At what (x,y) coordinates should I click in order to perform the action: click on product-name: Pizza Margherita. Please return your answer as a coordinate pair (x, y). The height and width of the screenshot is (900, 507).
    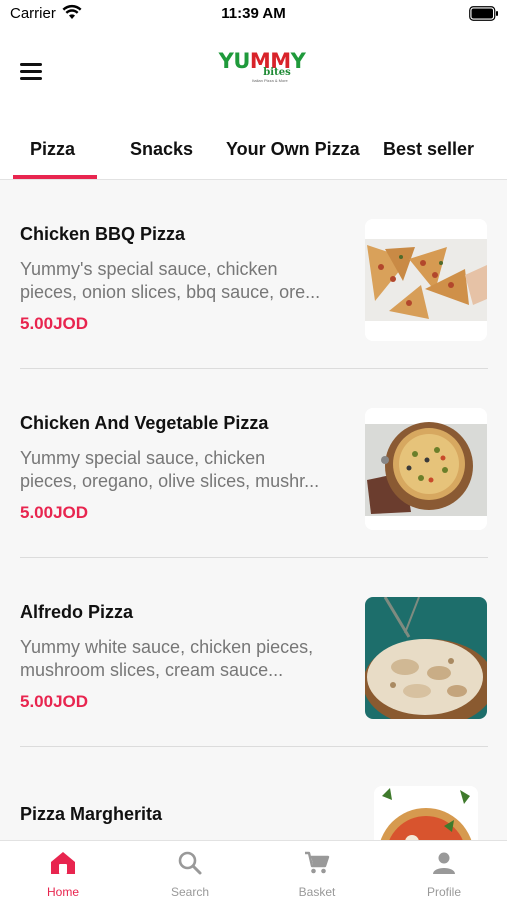
    Looking at the image, I should click on (91, 814).